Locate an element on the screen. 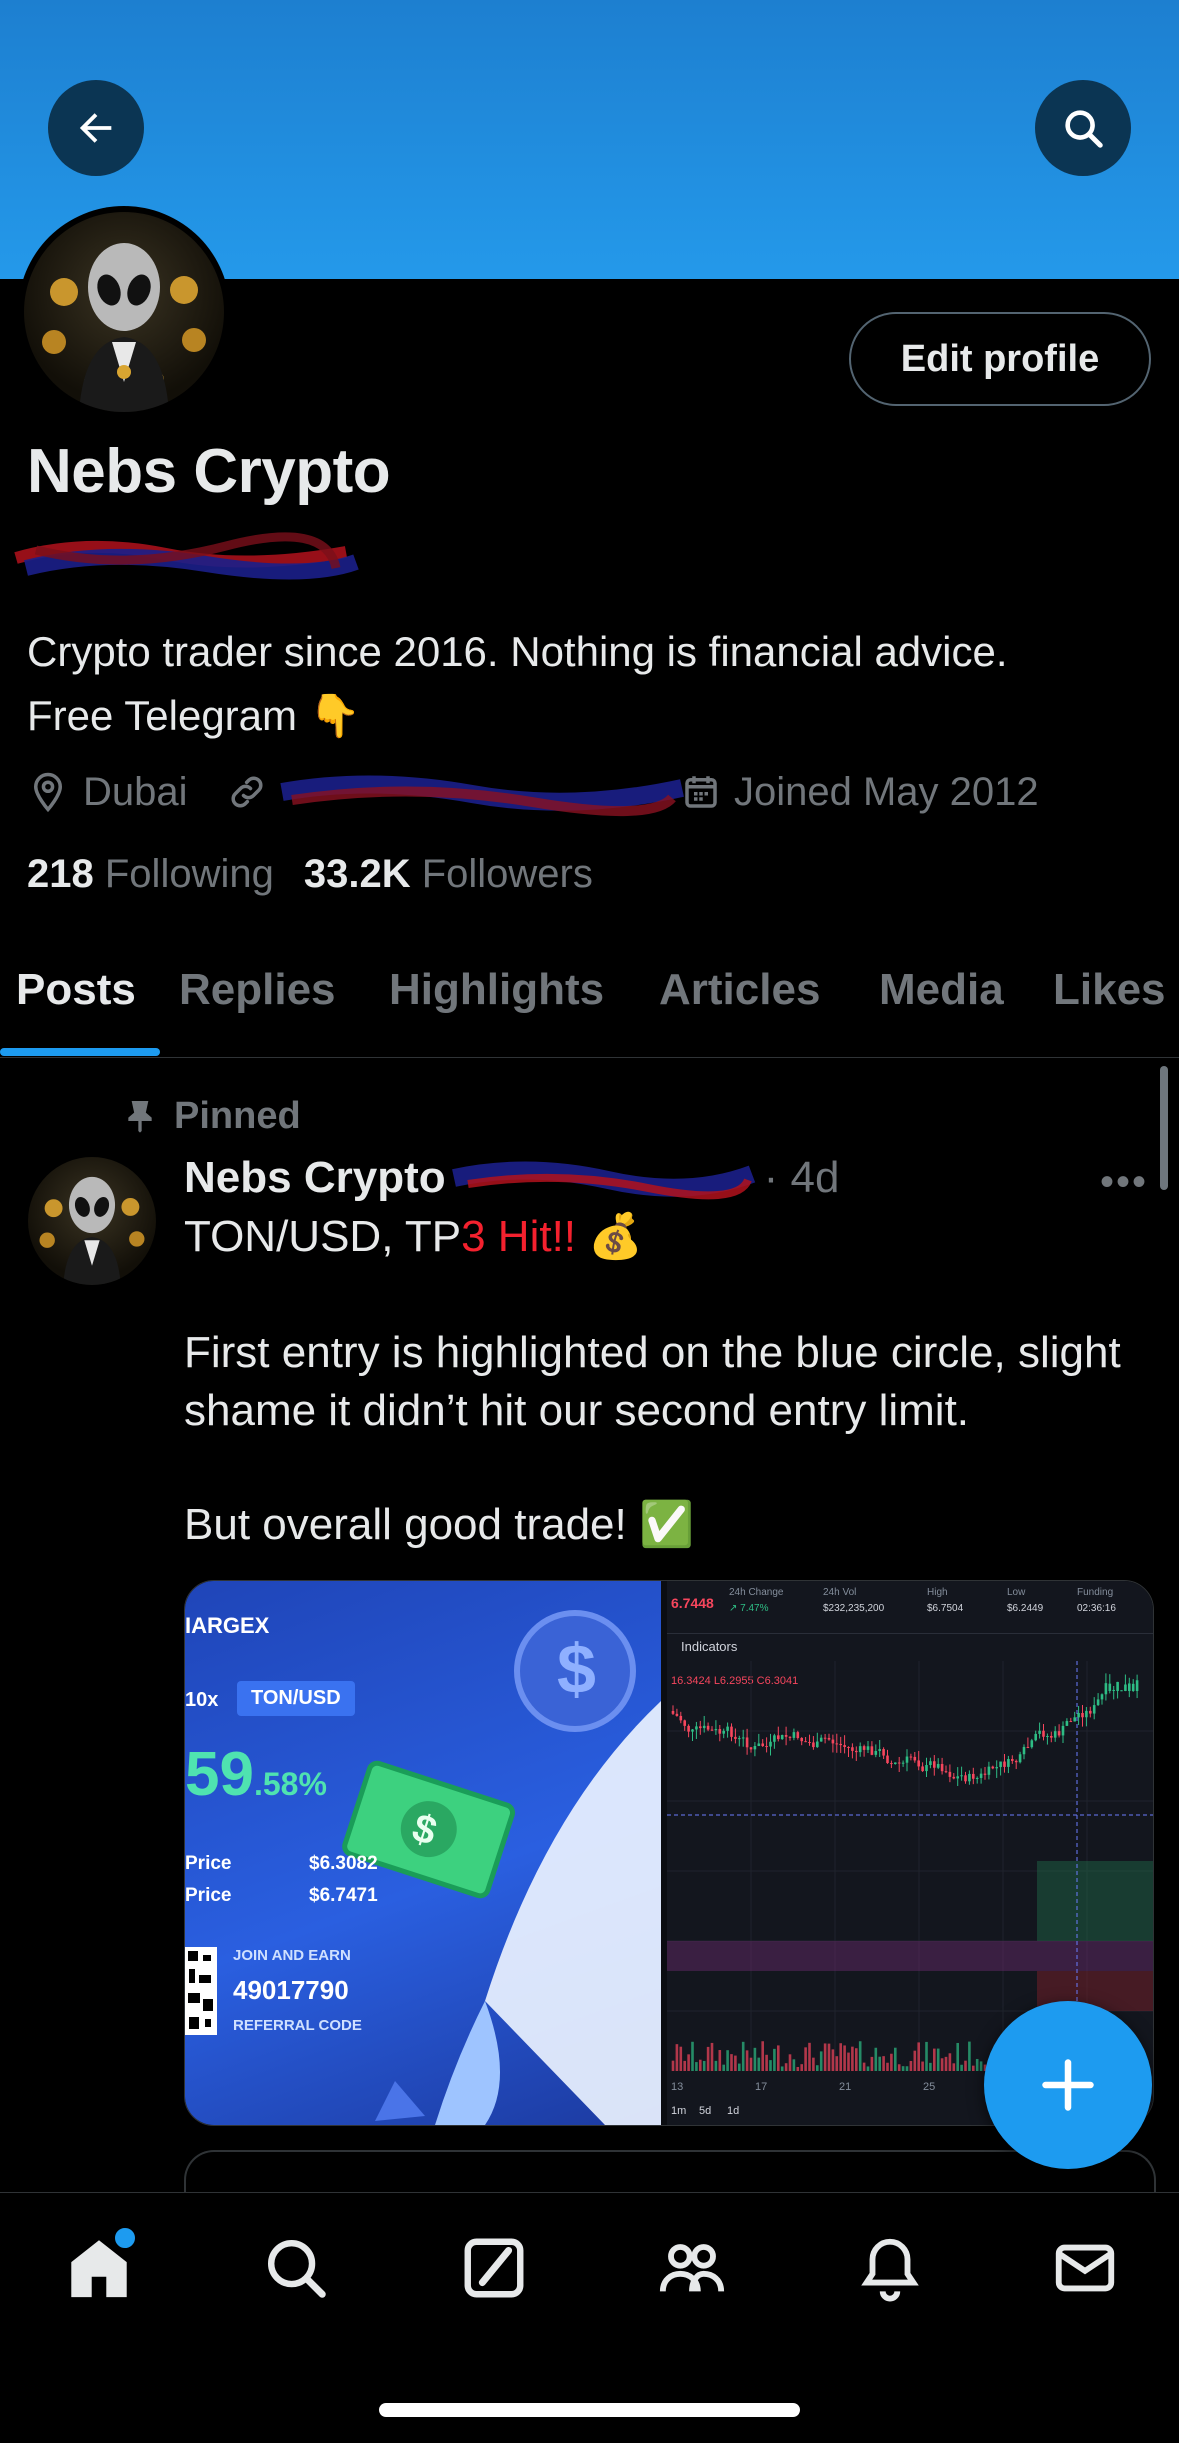 The image size is (1179, 2443). location-pin-icon is located at coordinates (48, 792).